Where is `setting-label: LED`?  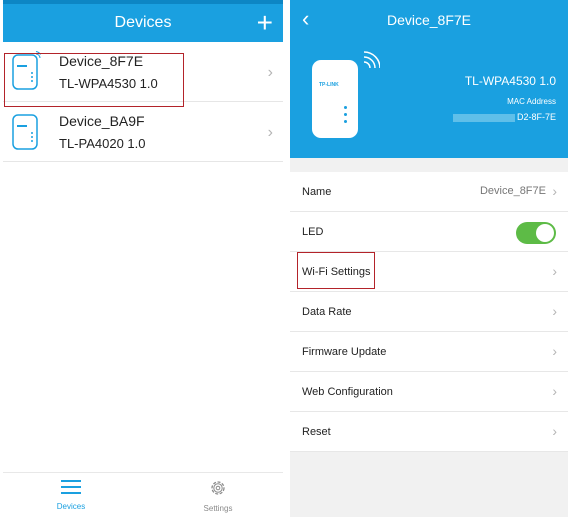 setting-label: LED is located at coordinates (313, 231).